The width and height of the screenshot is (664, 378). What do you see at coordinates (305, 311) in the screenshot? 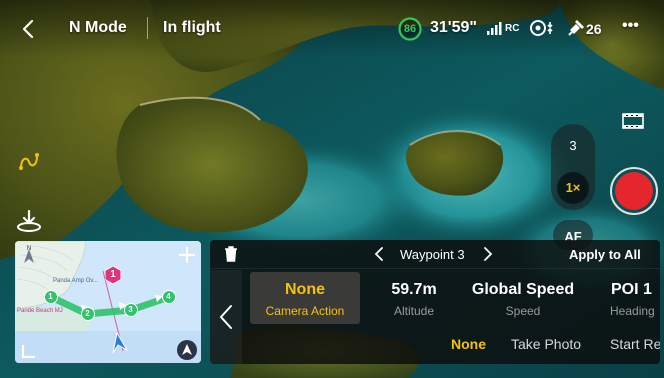
I see `camera-action-label: Camera Action` at bounding box center [305, 311].